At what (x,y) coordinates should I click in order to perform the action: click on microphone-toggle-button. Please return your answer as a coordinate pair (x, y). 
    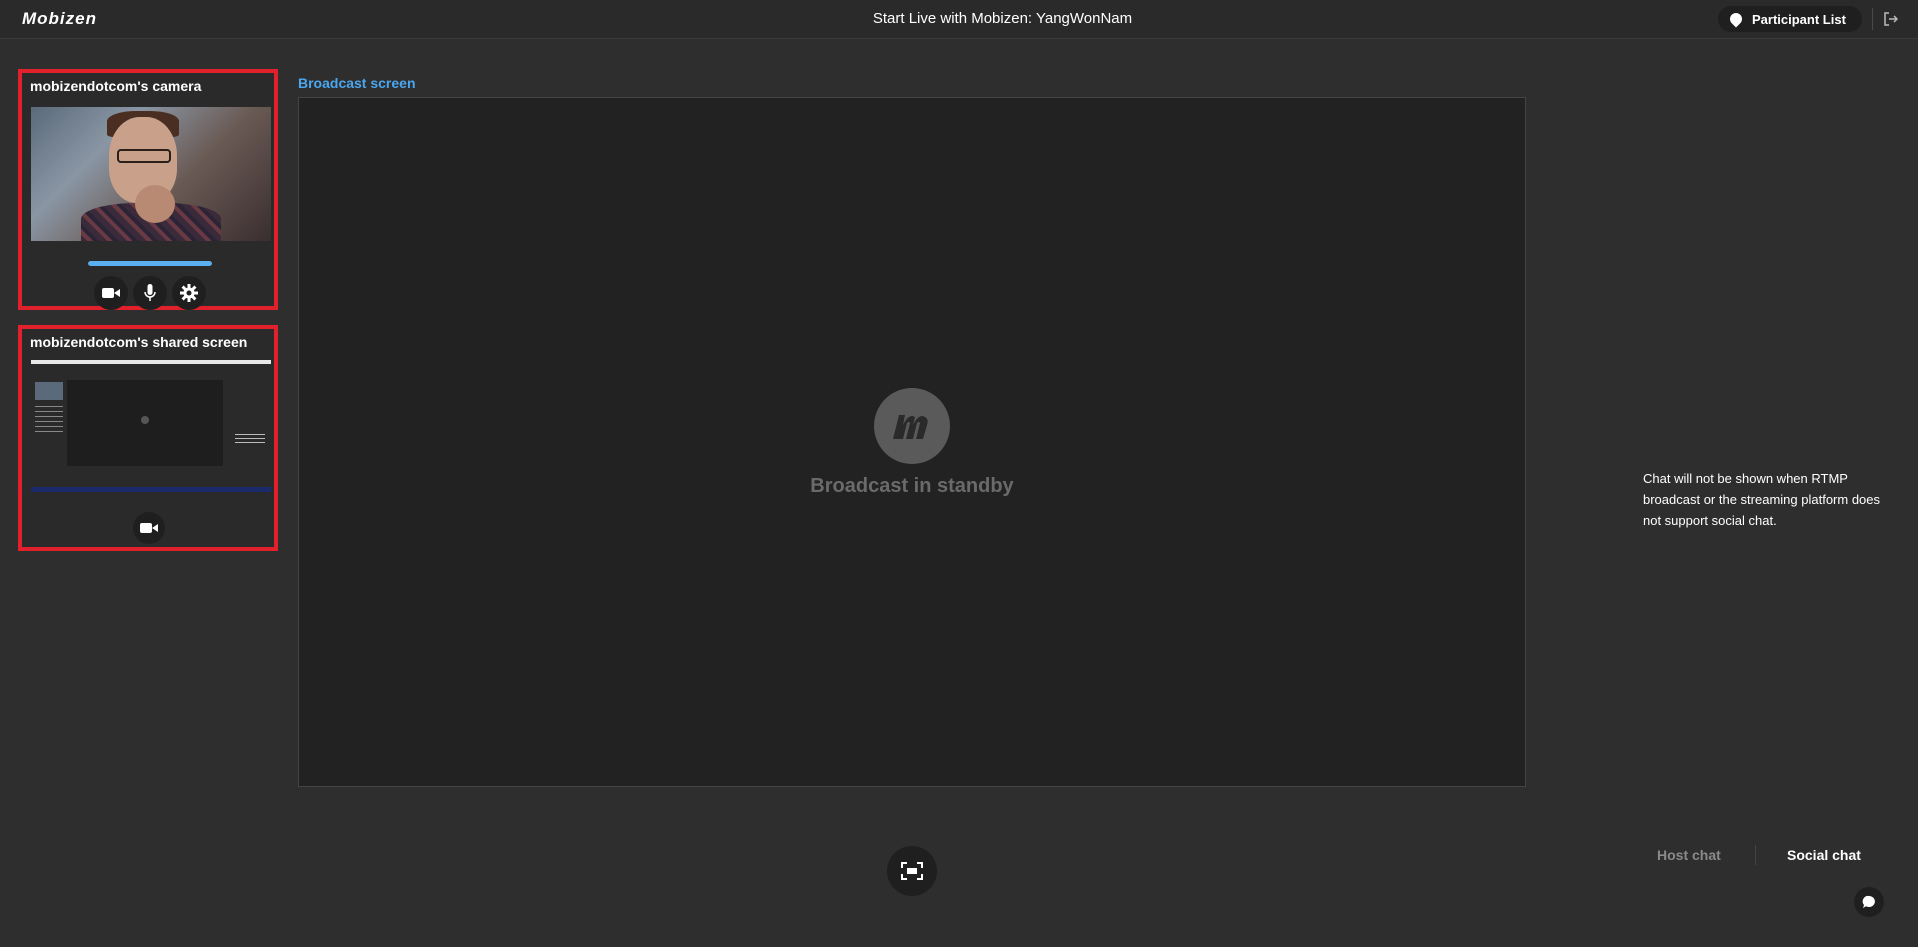
    Looking at the image, I should click on (150, 293).